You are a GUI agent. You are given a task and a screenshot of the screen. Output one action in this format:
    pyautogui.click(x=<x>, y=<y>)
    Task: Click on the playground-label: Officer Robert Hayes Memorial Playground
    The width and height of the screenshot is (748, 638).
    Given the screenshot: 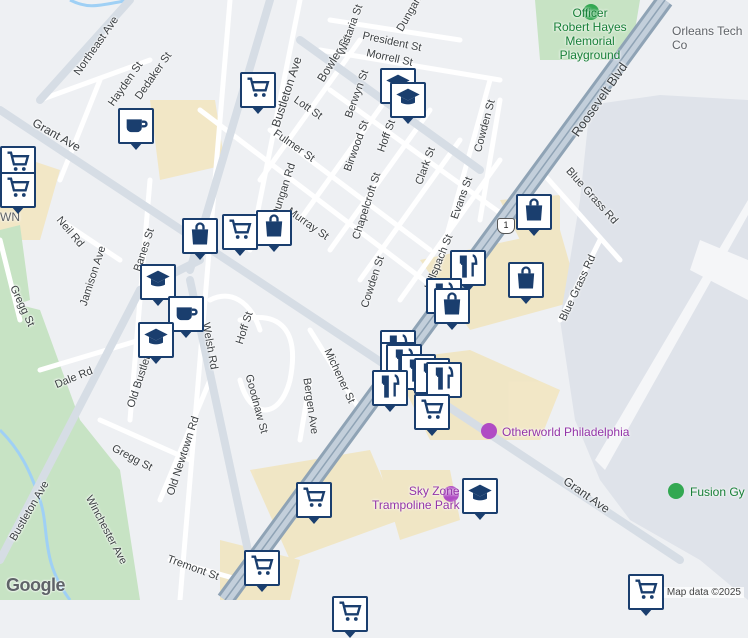 What is the action you would take?
    pyautogui.click(x=590, y=34)
    